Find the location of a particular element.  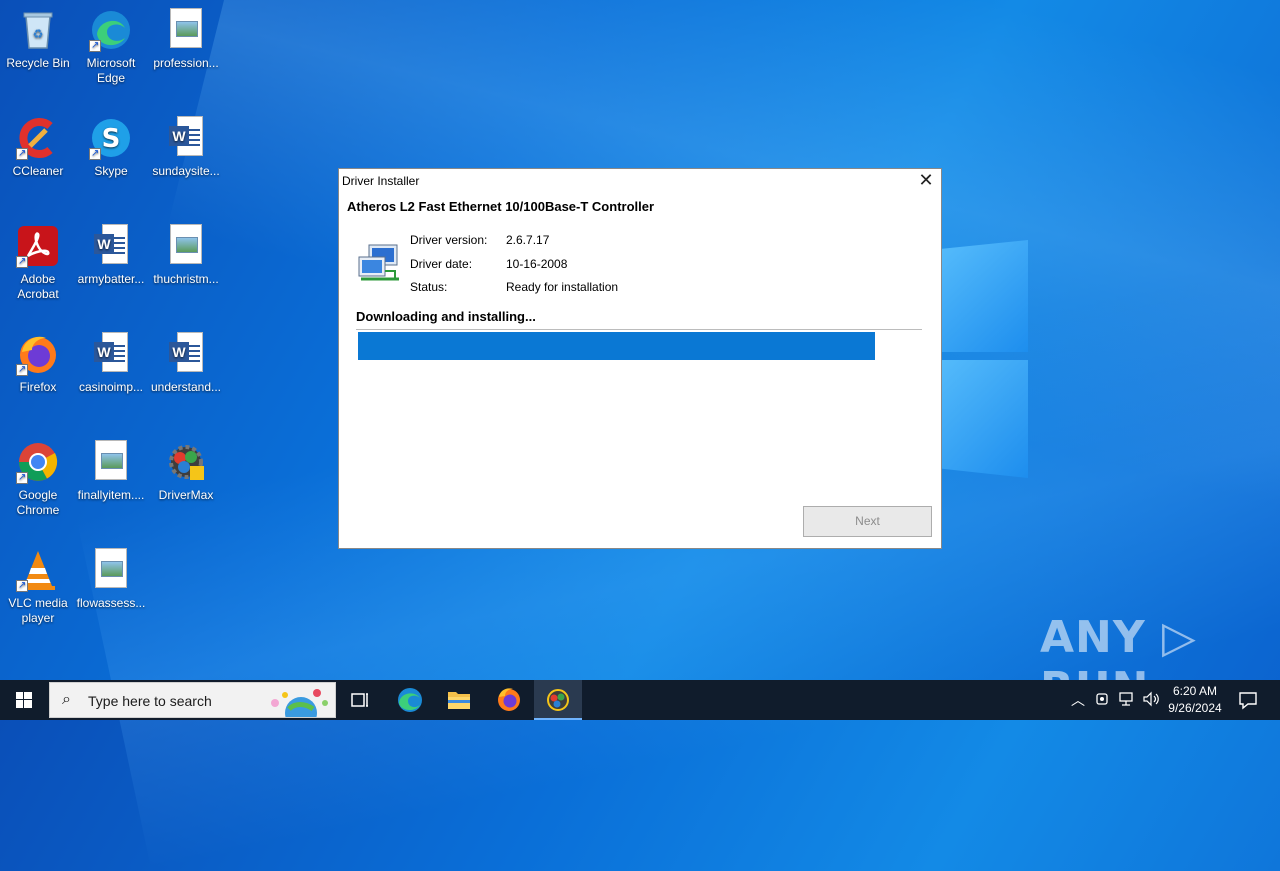

wallpaper-windows-logo is located at coordinates (985, 360).